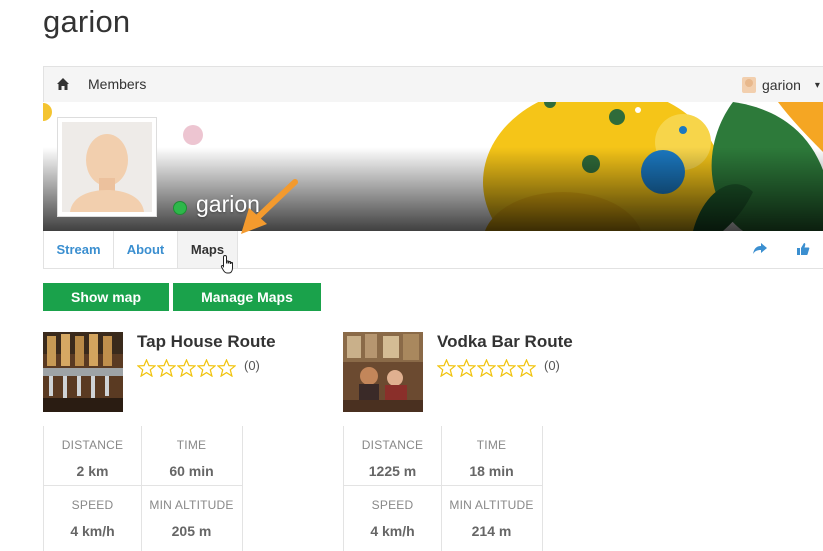  What do you see at coordinates (117, 84) in the screenshot?
I see `members-link: Members` at bounding box center [117, 84].